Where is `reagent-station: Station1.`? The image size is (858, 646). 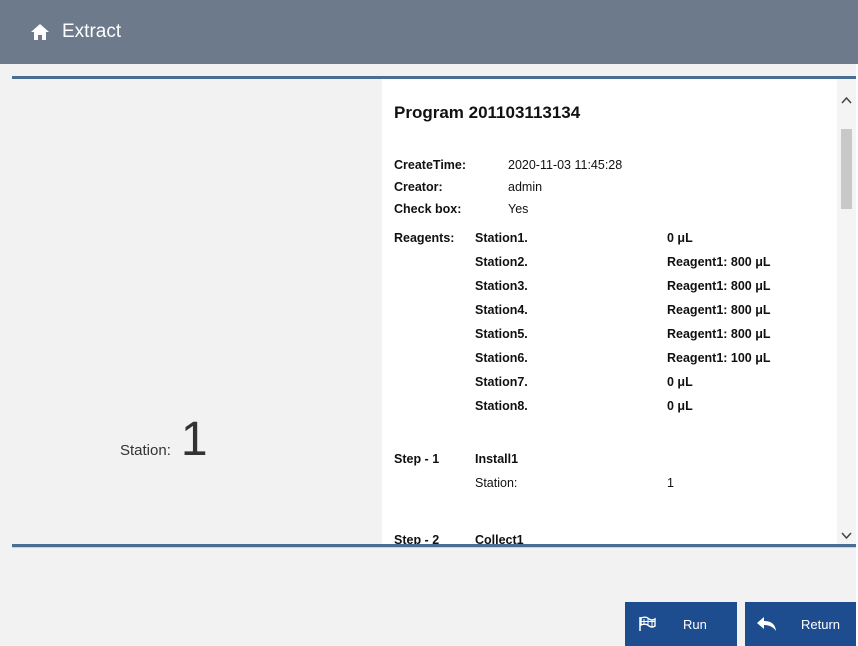
reagent-station: Station1. is located at coordinates (501, 238).